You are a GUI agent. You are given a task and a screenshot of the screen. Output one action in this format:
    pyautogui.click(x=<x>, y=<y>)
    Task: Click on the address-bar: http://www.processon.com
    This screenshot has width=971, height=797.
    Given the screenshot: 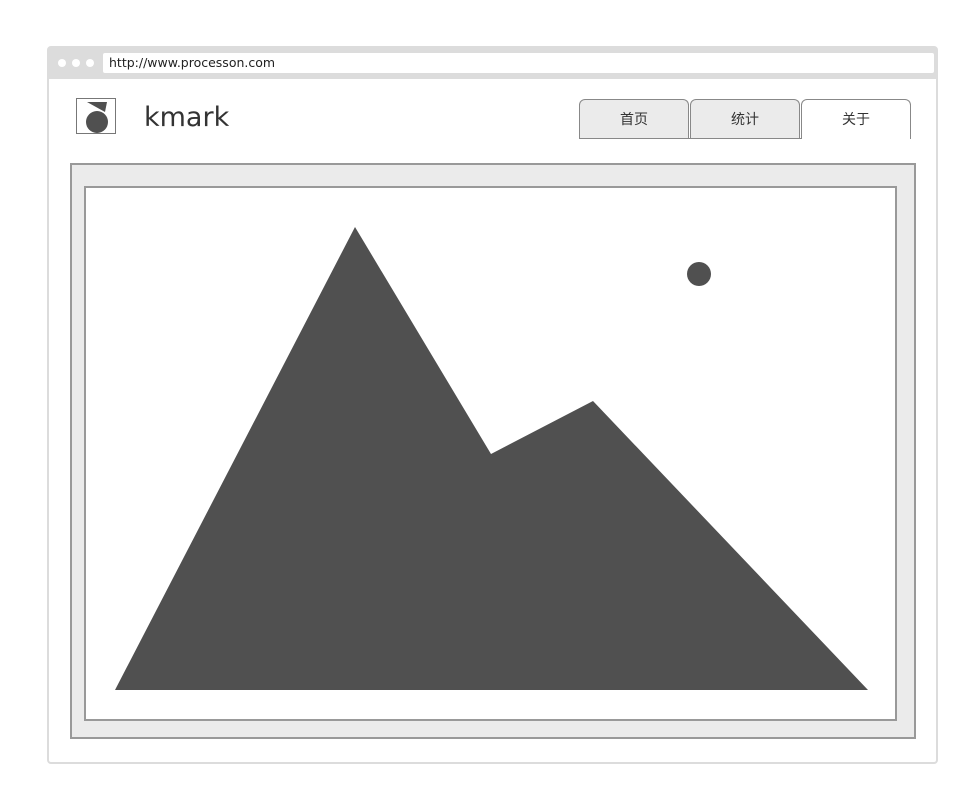 What is the action you would take?
    pyautogui.click(x=518, y=63)
    